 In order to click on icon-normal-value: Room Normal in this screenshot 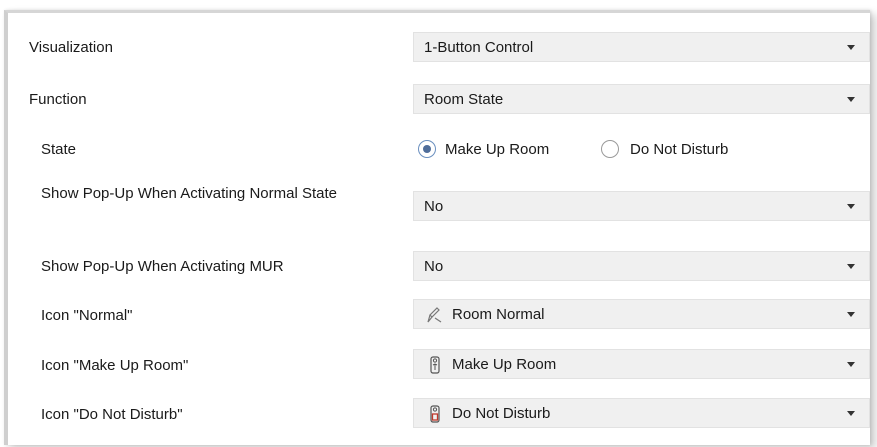, I will do `click(498, 314)`.